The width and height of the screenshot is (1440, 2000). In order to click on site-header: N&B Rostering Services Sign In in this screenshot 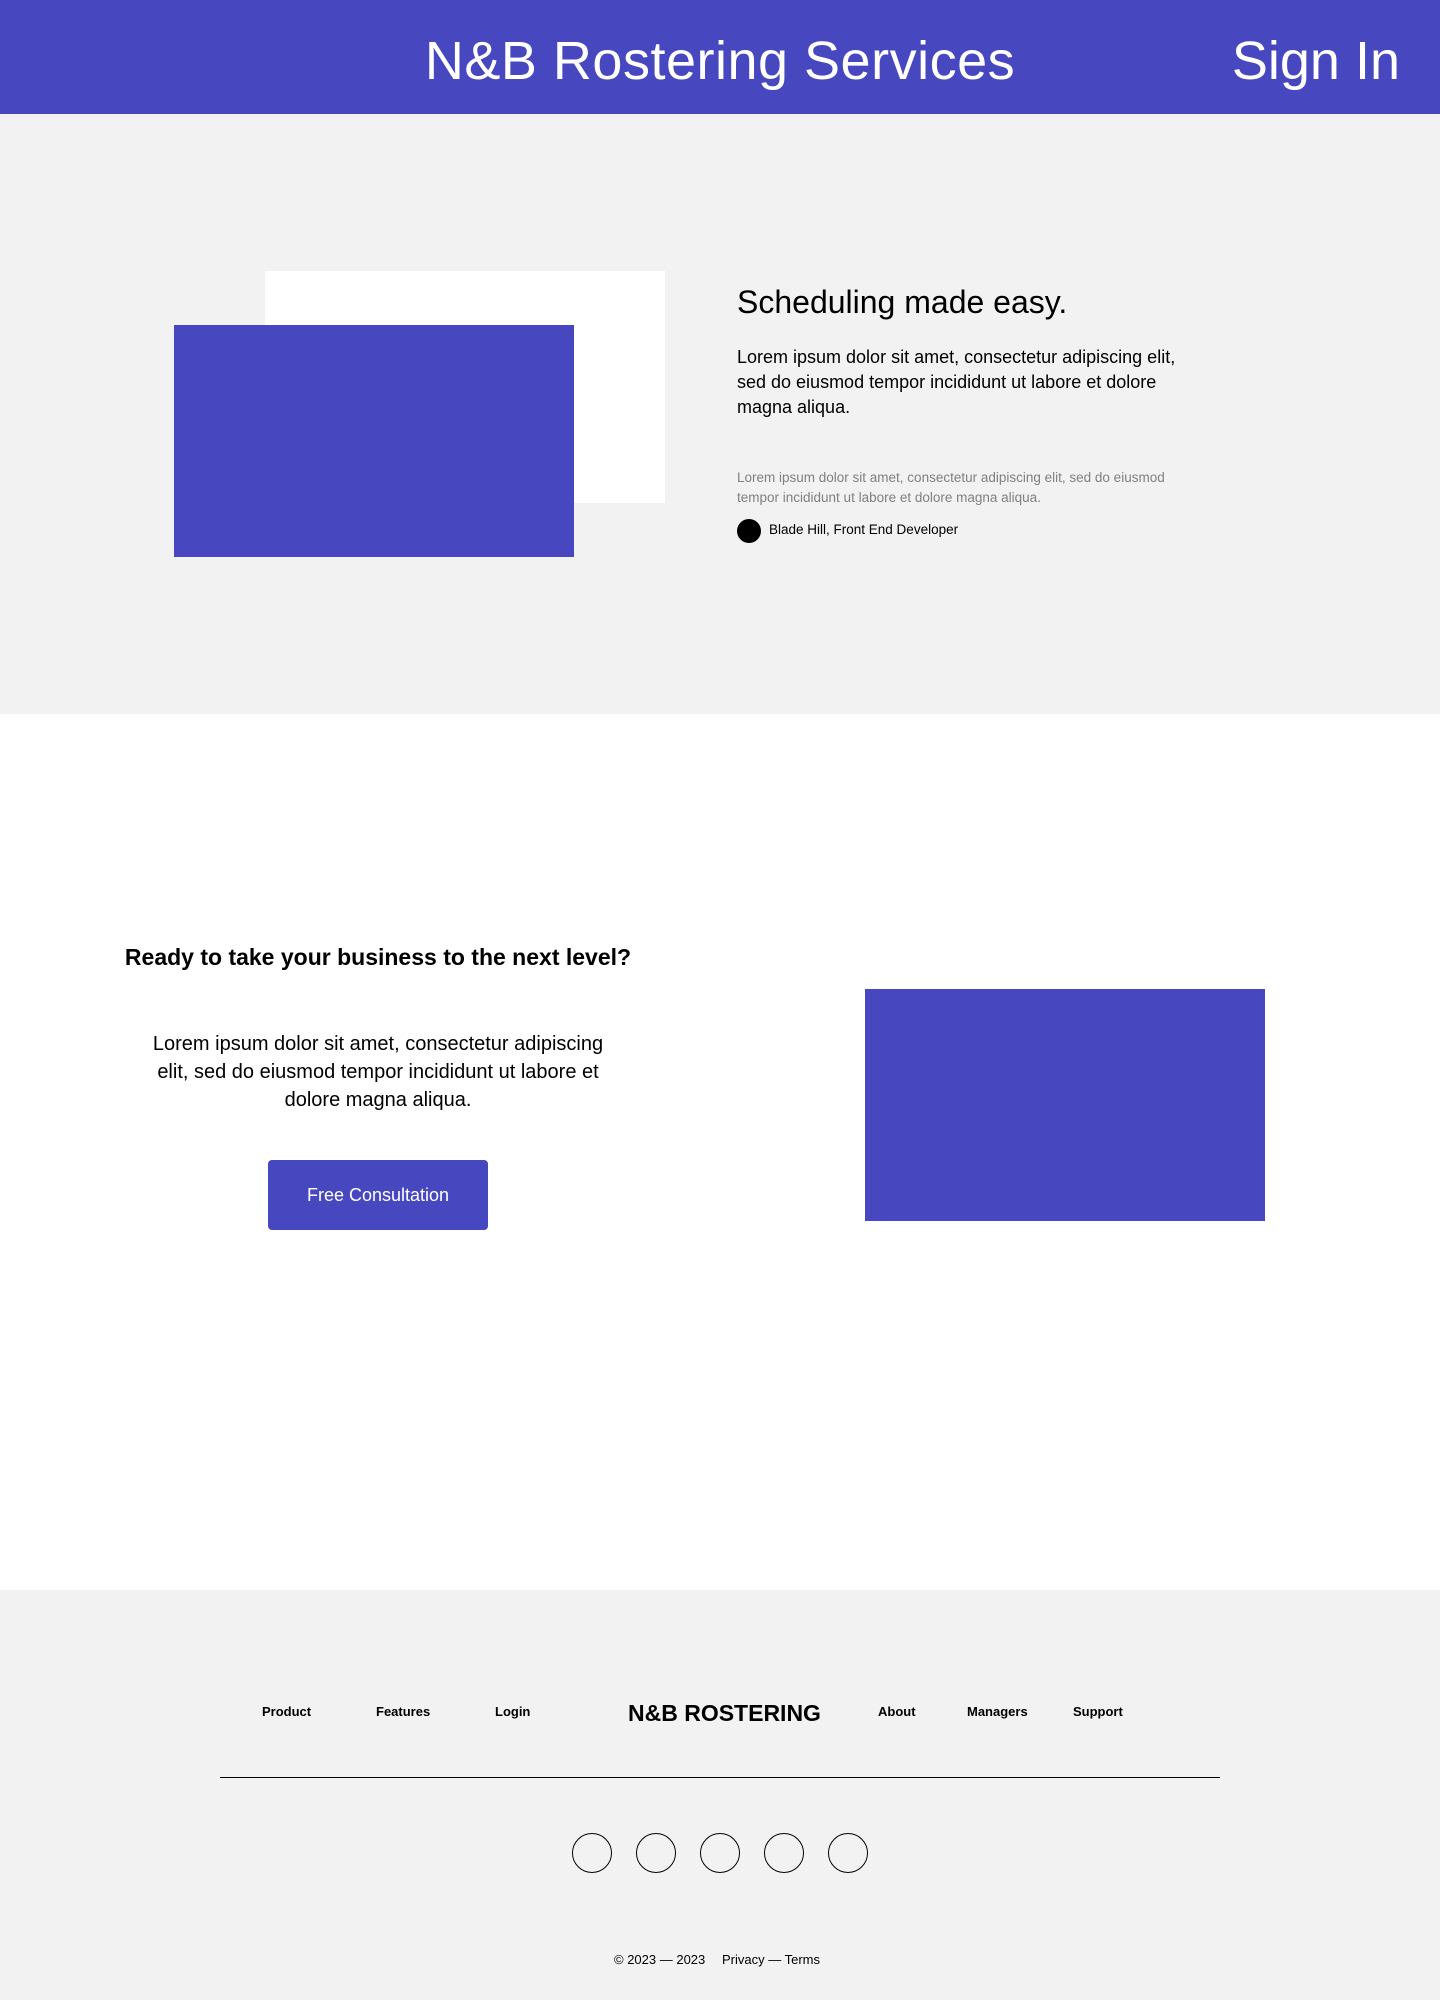, I will do `click(720, 57)`.